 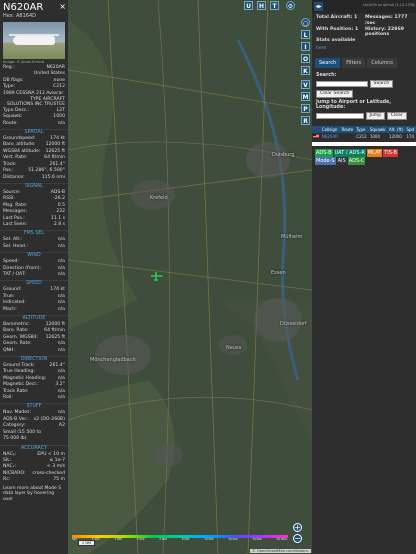 What do you see at coordinates (316, 129) in the screenshot?
I see `column-header` at bounding box center [316, 129].